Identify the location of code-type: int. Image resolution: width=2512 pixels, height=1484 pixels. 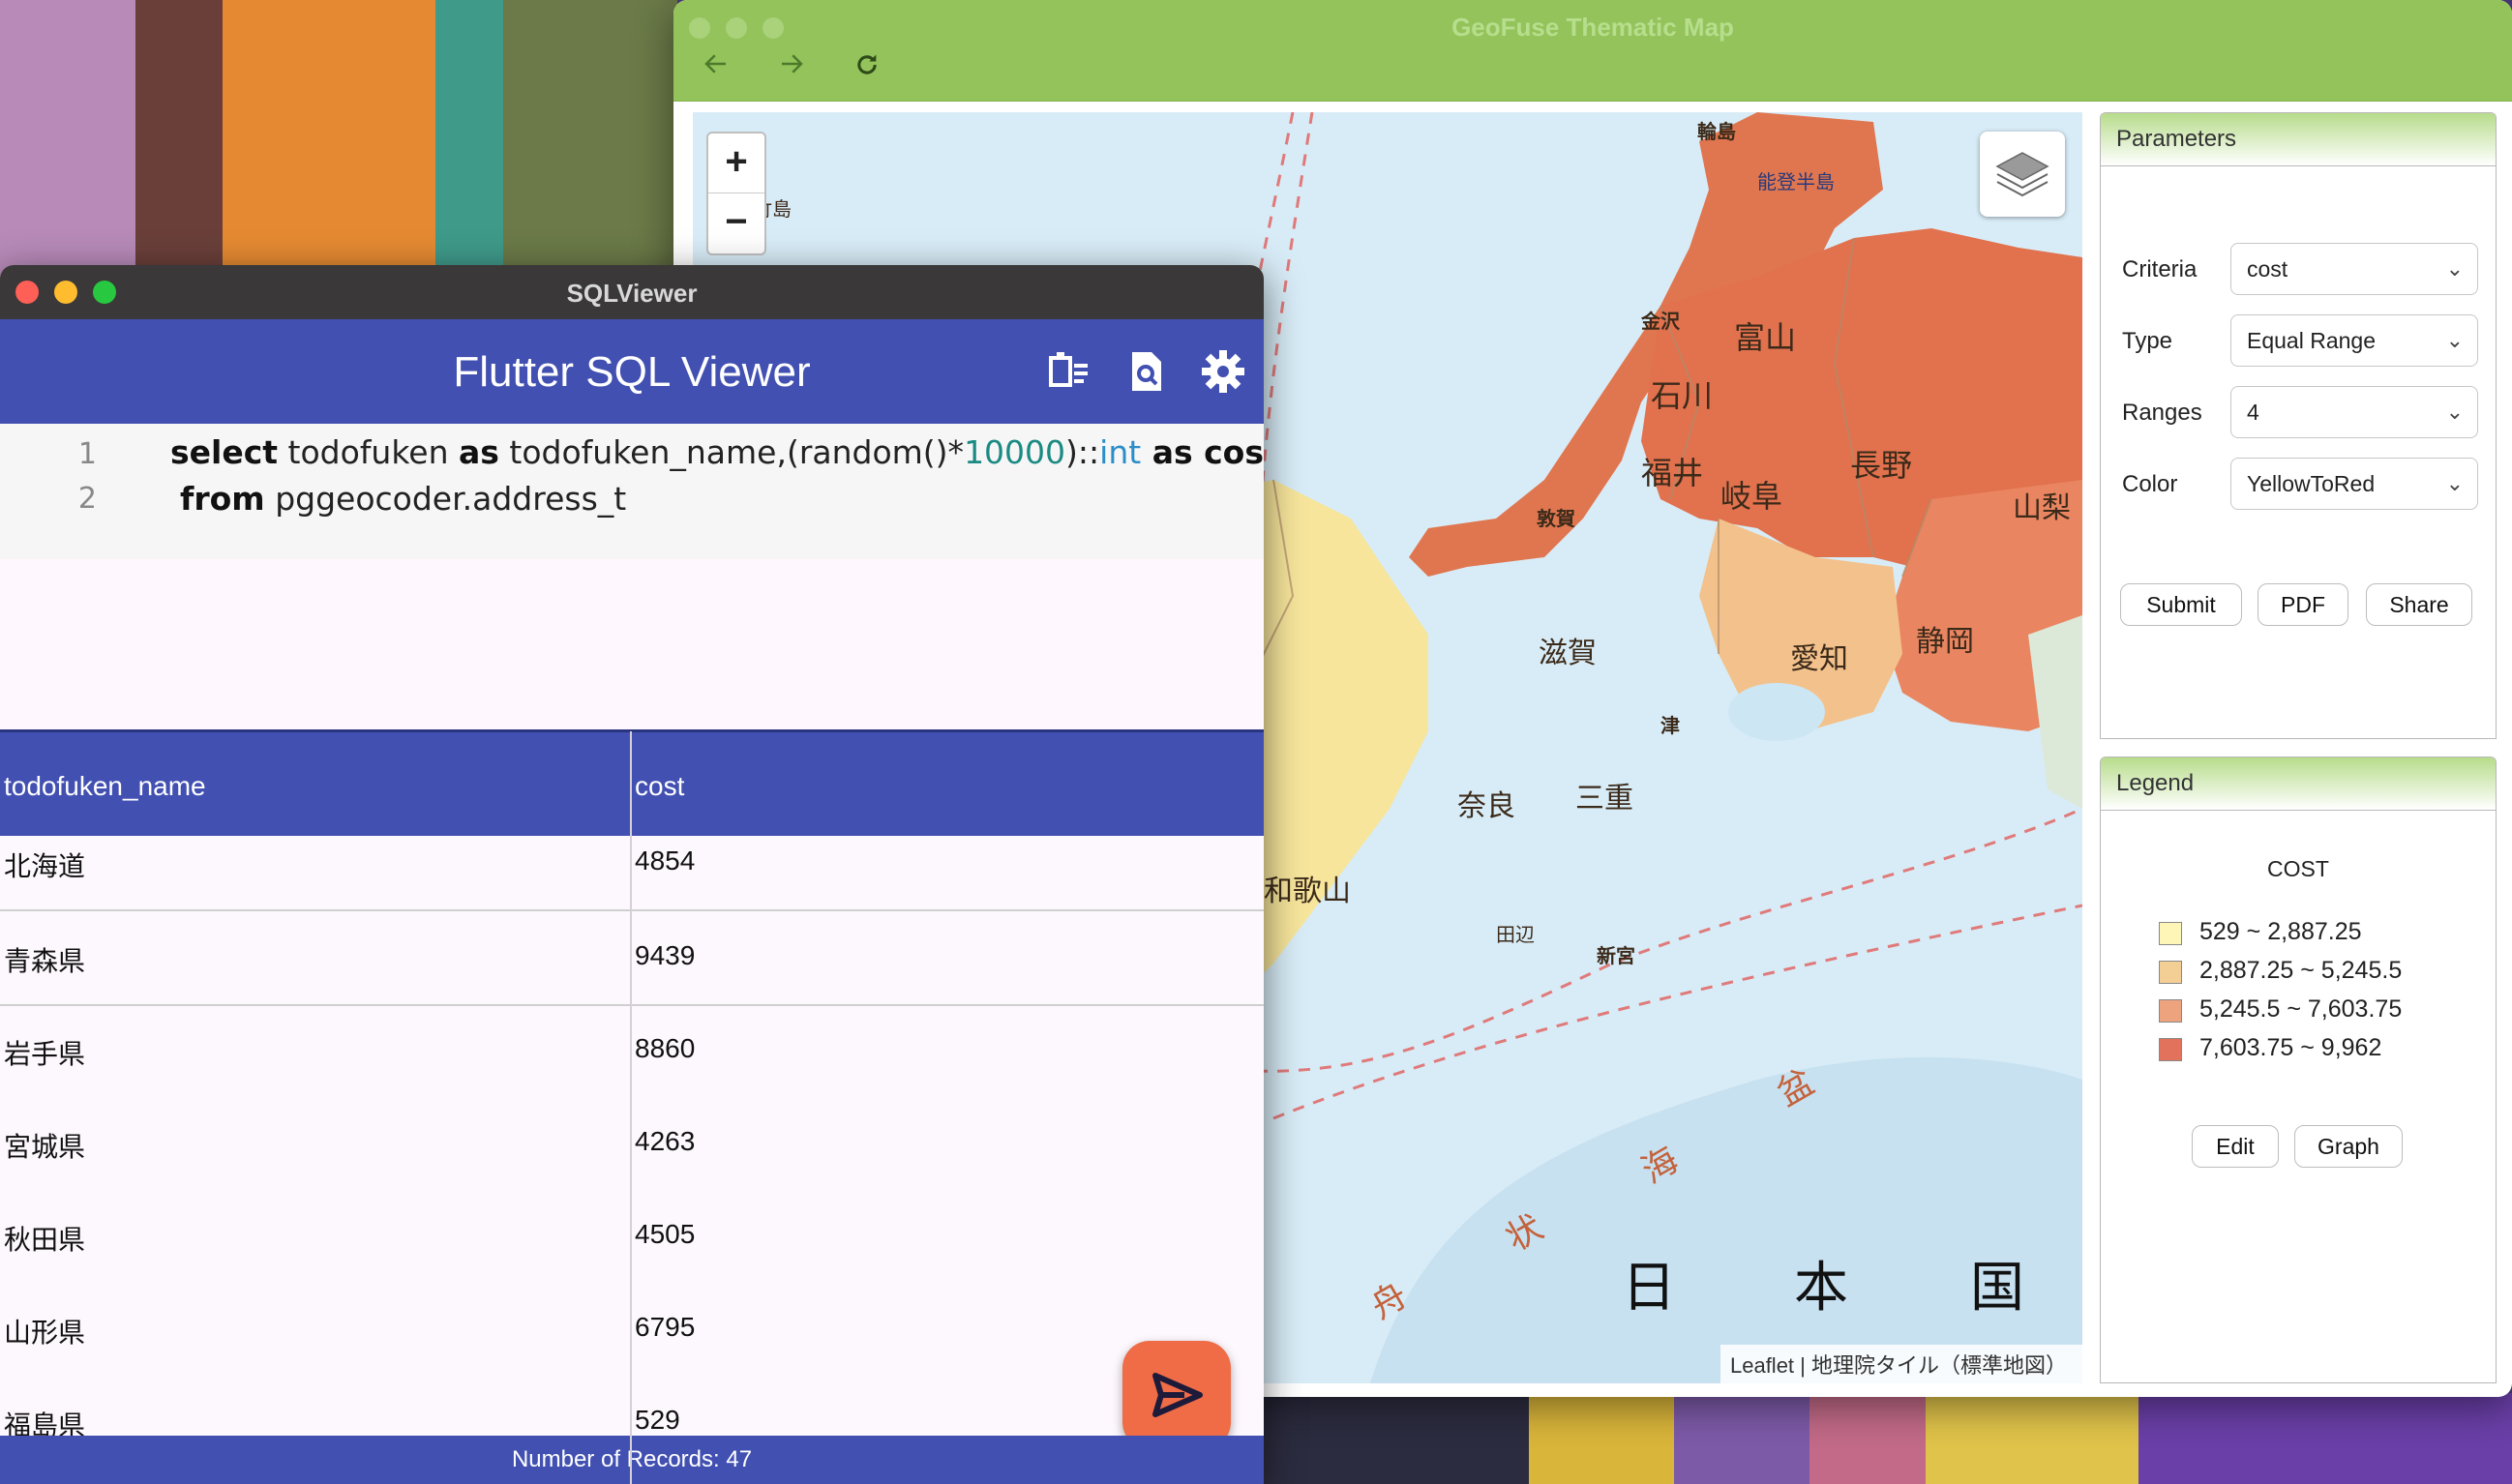
(1120, 452).